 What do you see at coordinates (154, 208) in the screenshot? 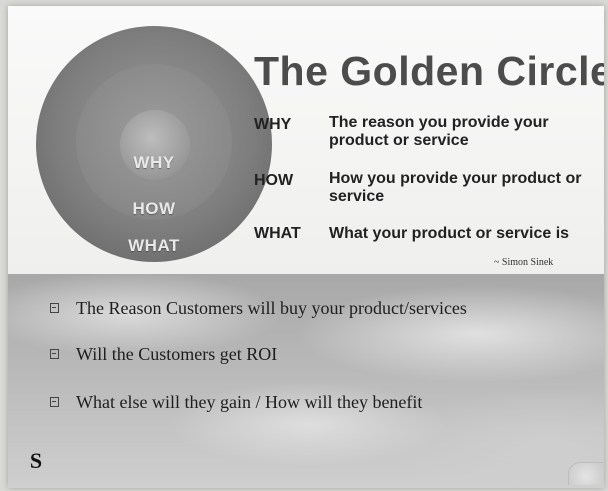
I see `circle-label-how: HOW` at bounding box center [154, 208].